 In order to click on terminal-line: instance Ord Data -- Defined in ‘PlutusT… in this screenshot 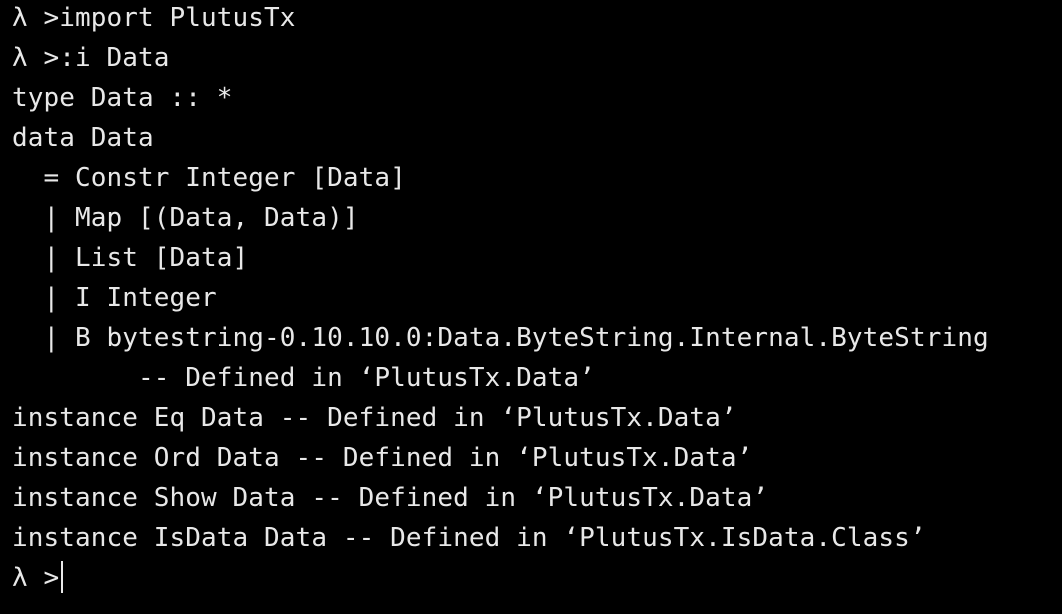, I will do `click(382, 458)`.